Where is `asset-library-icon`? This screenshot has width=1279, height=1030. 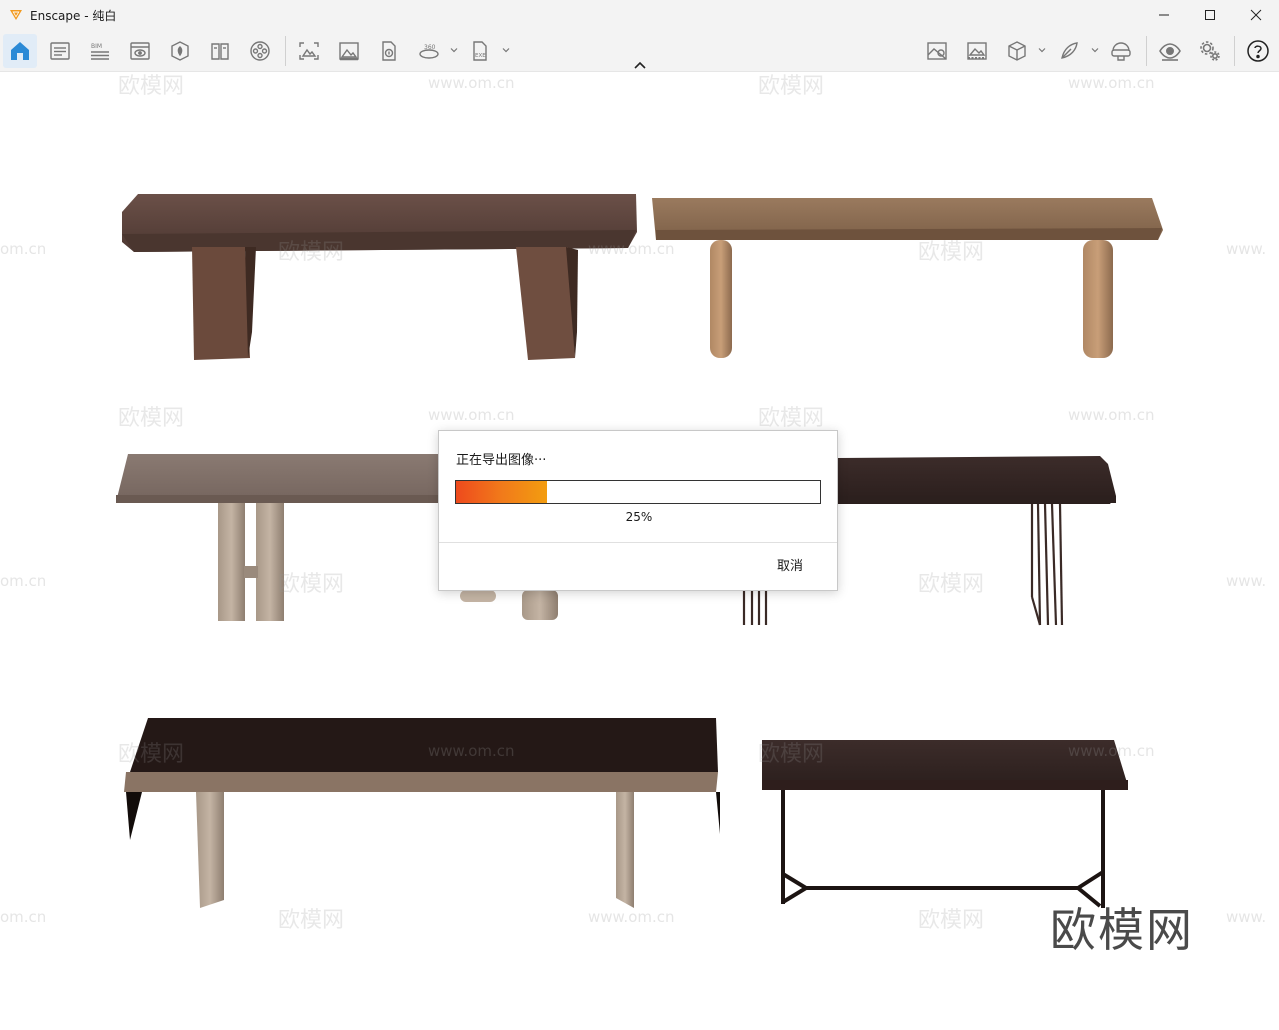 asset-library-icon is located at coordinates (180, 51).